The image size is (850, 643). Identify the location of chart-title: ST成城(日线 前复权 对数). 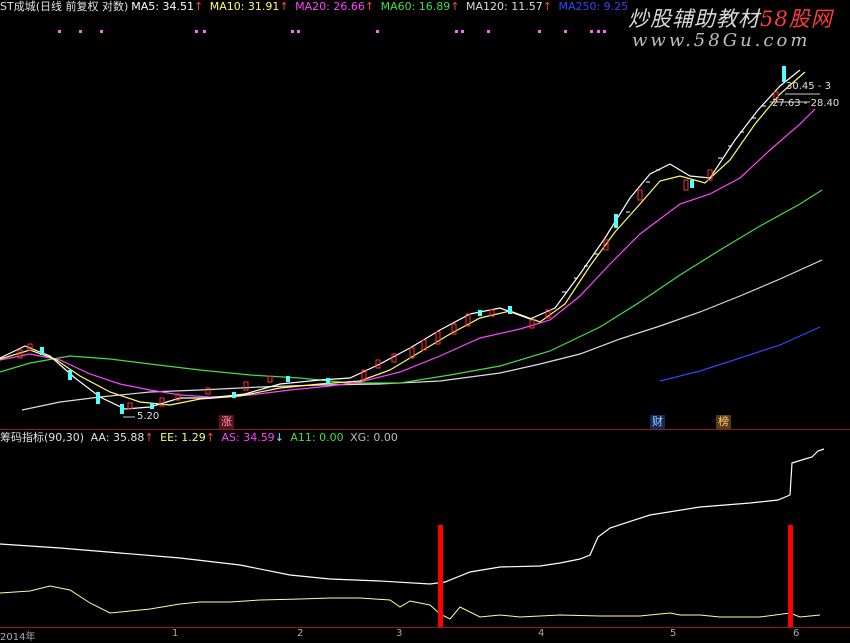
(64, 6).